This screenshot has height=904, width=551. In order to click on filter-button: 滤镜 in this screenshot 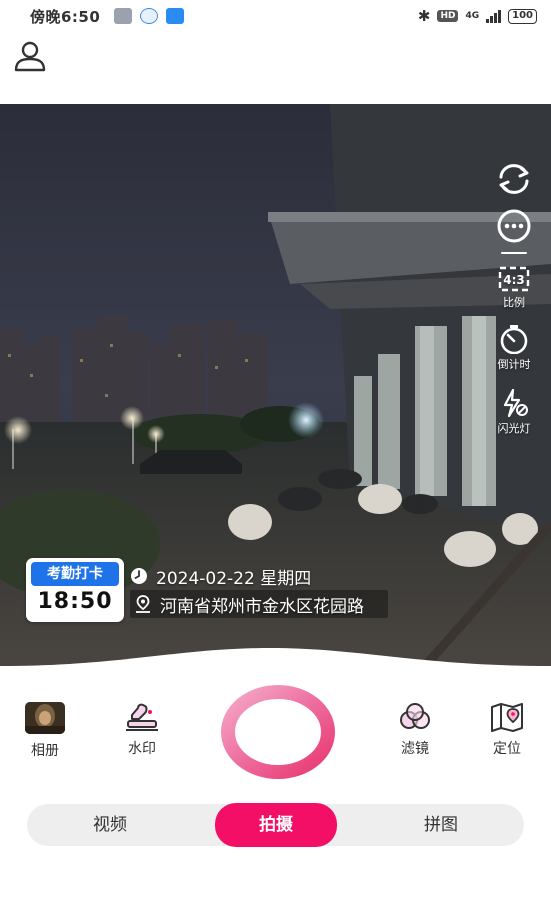, I will do `click(415, 730)`.